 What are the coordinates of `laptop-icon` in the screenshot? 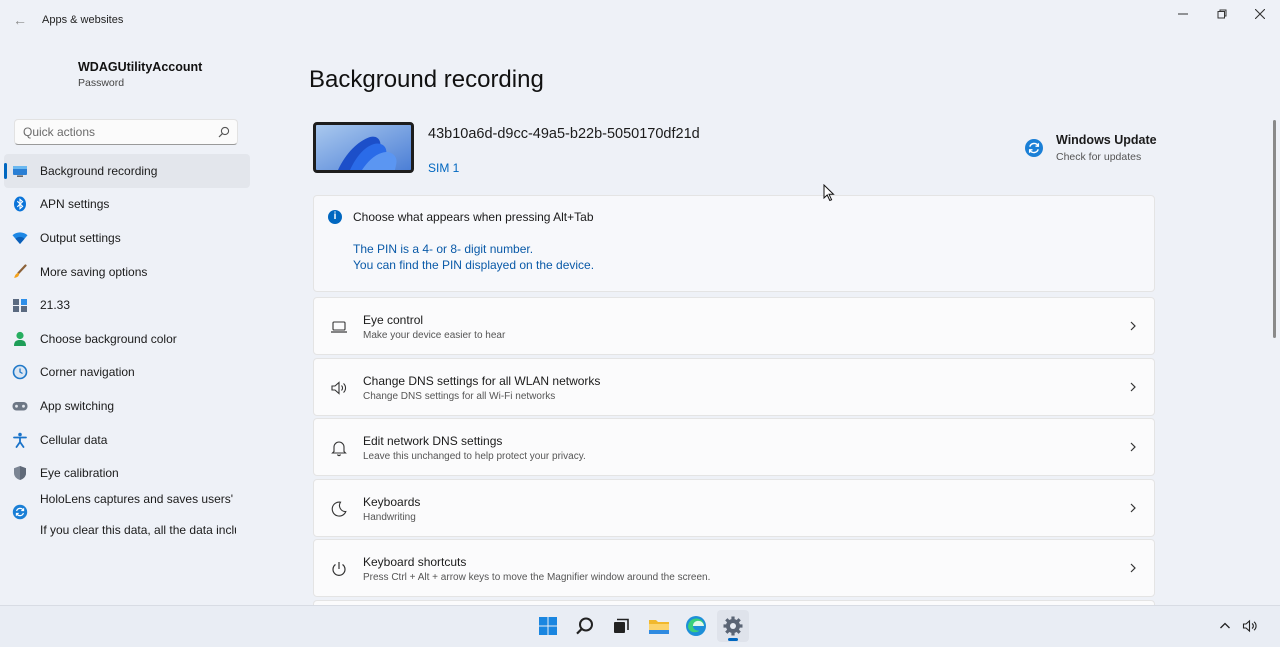 It's located at (339, 327).